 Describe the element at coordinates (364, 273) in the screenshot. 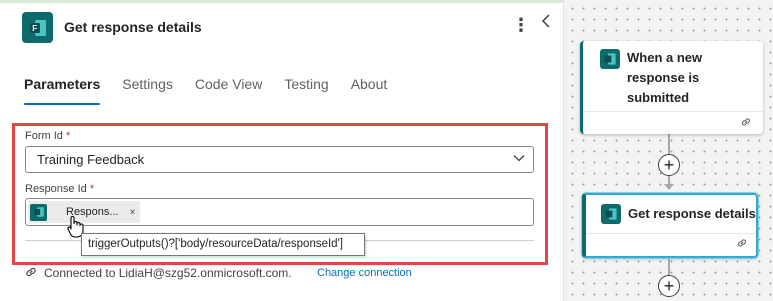

I see `change-connection-link: Change connection` at that location.